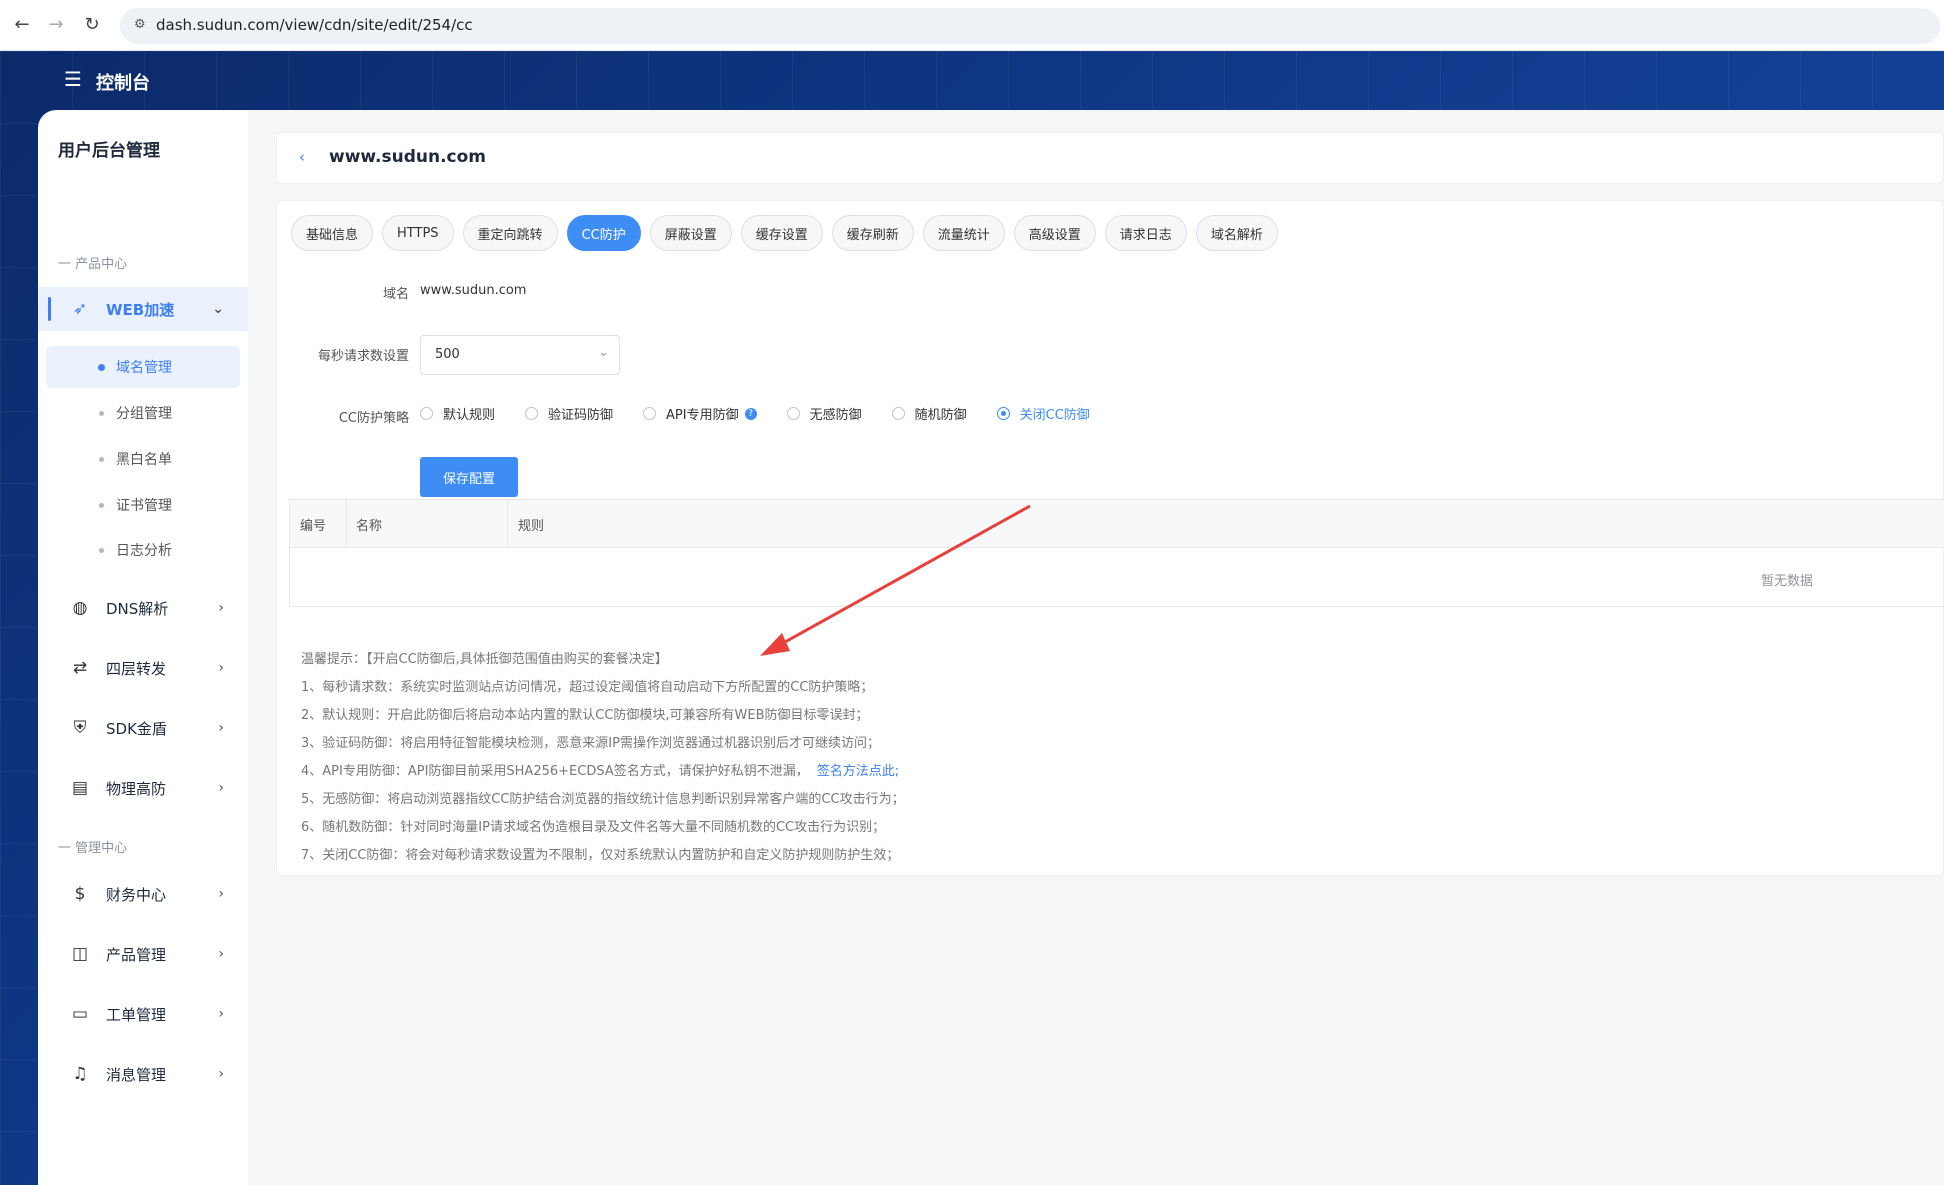 This screenshot has width=1944, height=1185. Describe the element at coordinates (136, 1014) in the screenshot. I see `sidebar-item-label: 工单管理` at that location.